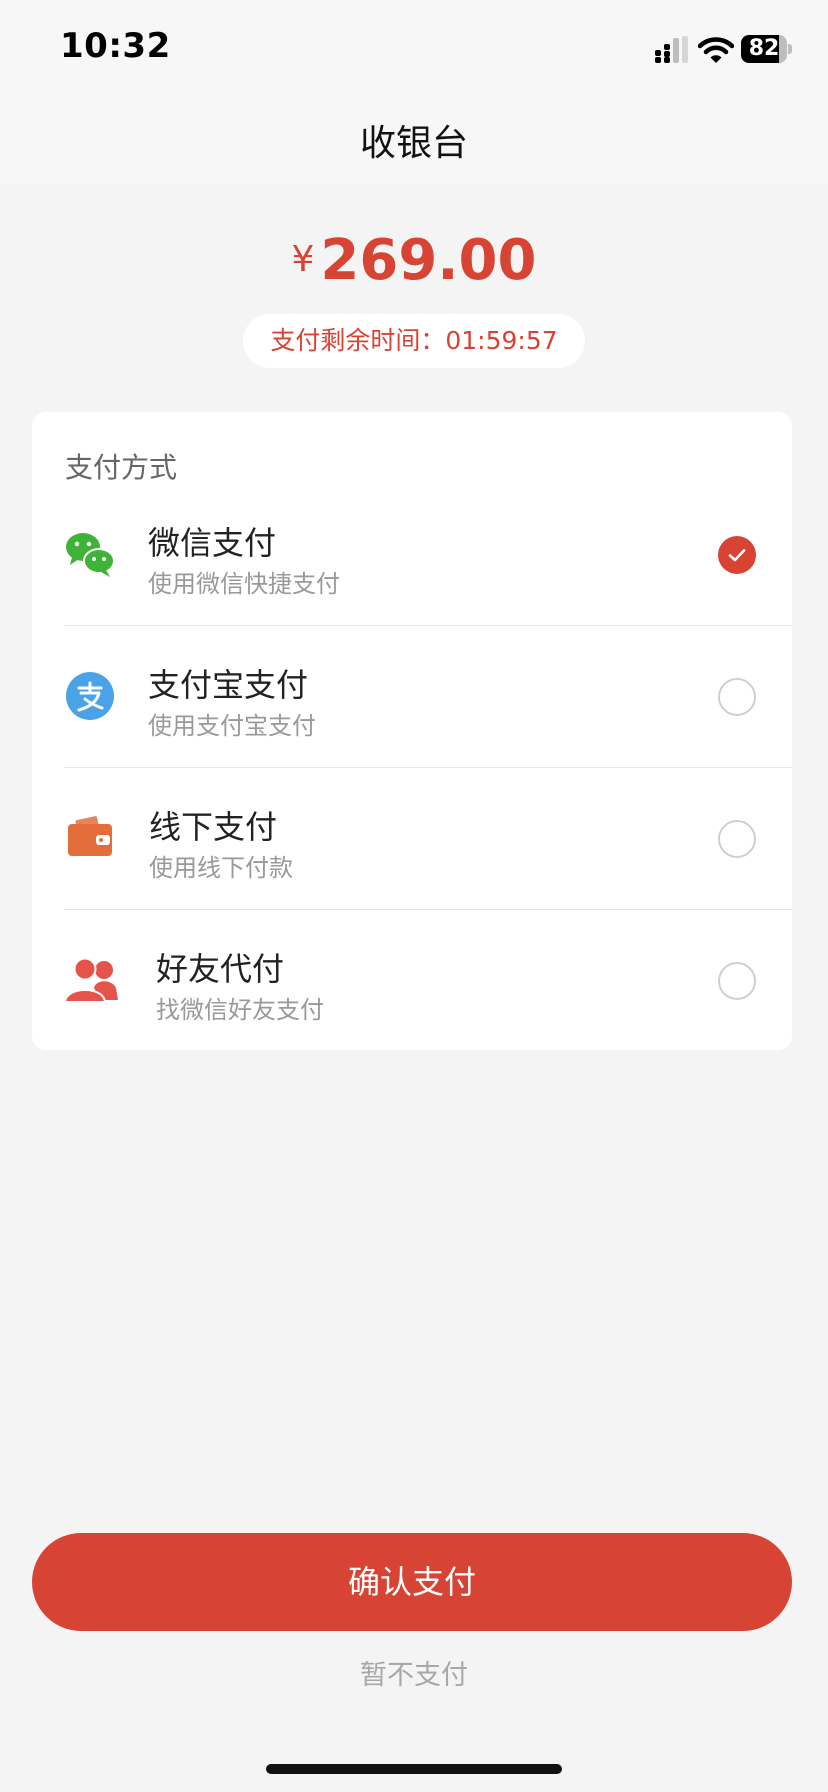 The image size is (828, 1792). I want to click on home-indicator, so click(414, 1769).